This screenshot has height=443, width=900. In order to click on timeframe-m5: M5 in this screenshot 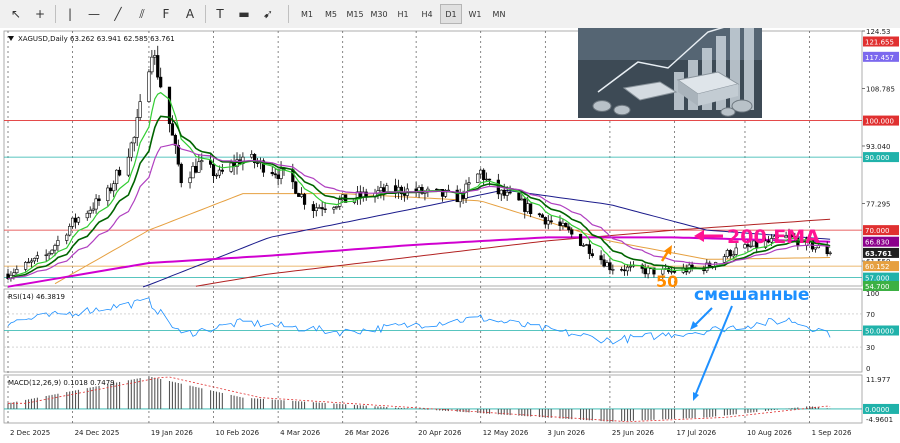, I will do `click(331, 14)`.